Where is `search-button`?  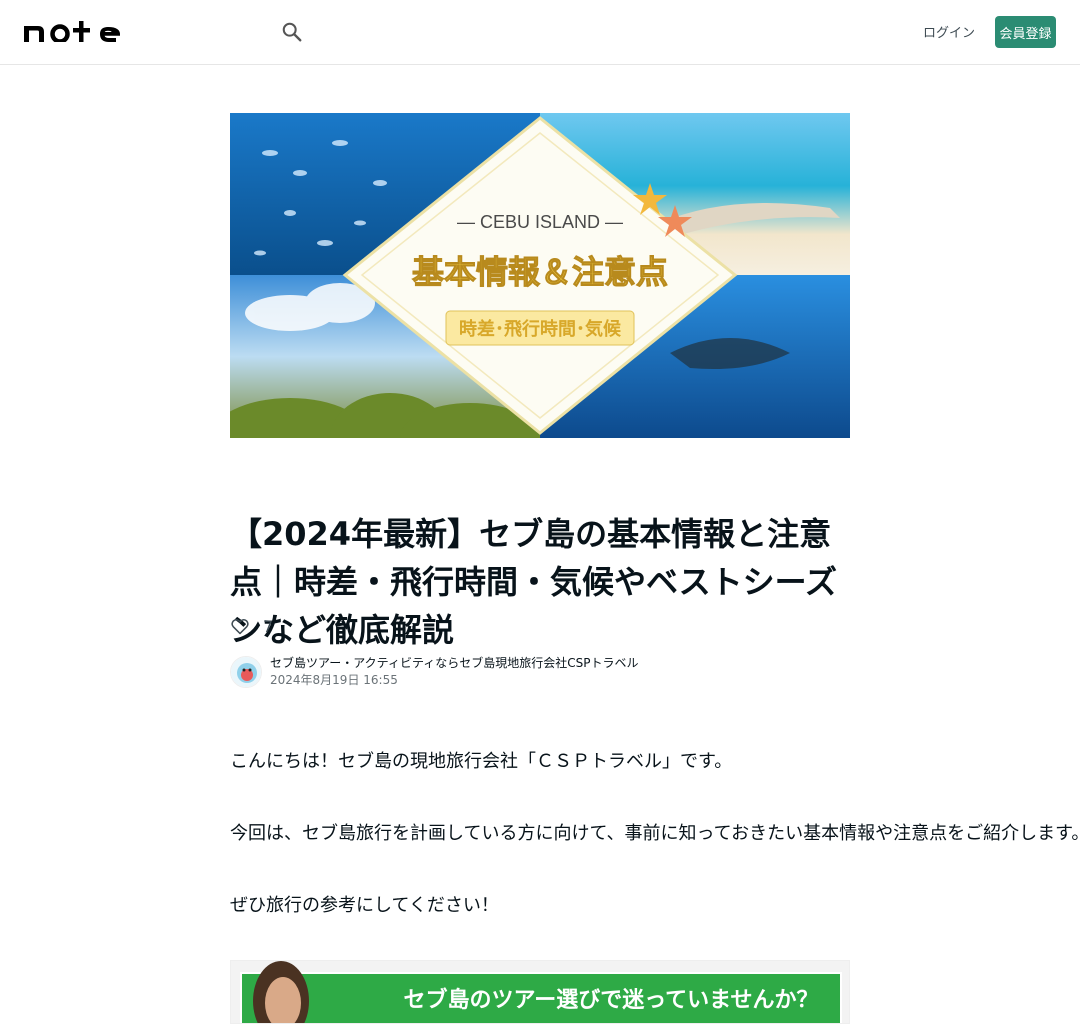
search-button is located at coordinates (292, 32).